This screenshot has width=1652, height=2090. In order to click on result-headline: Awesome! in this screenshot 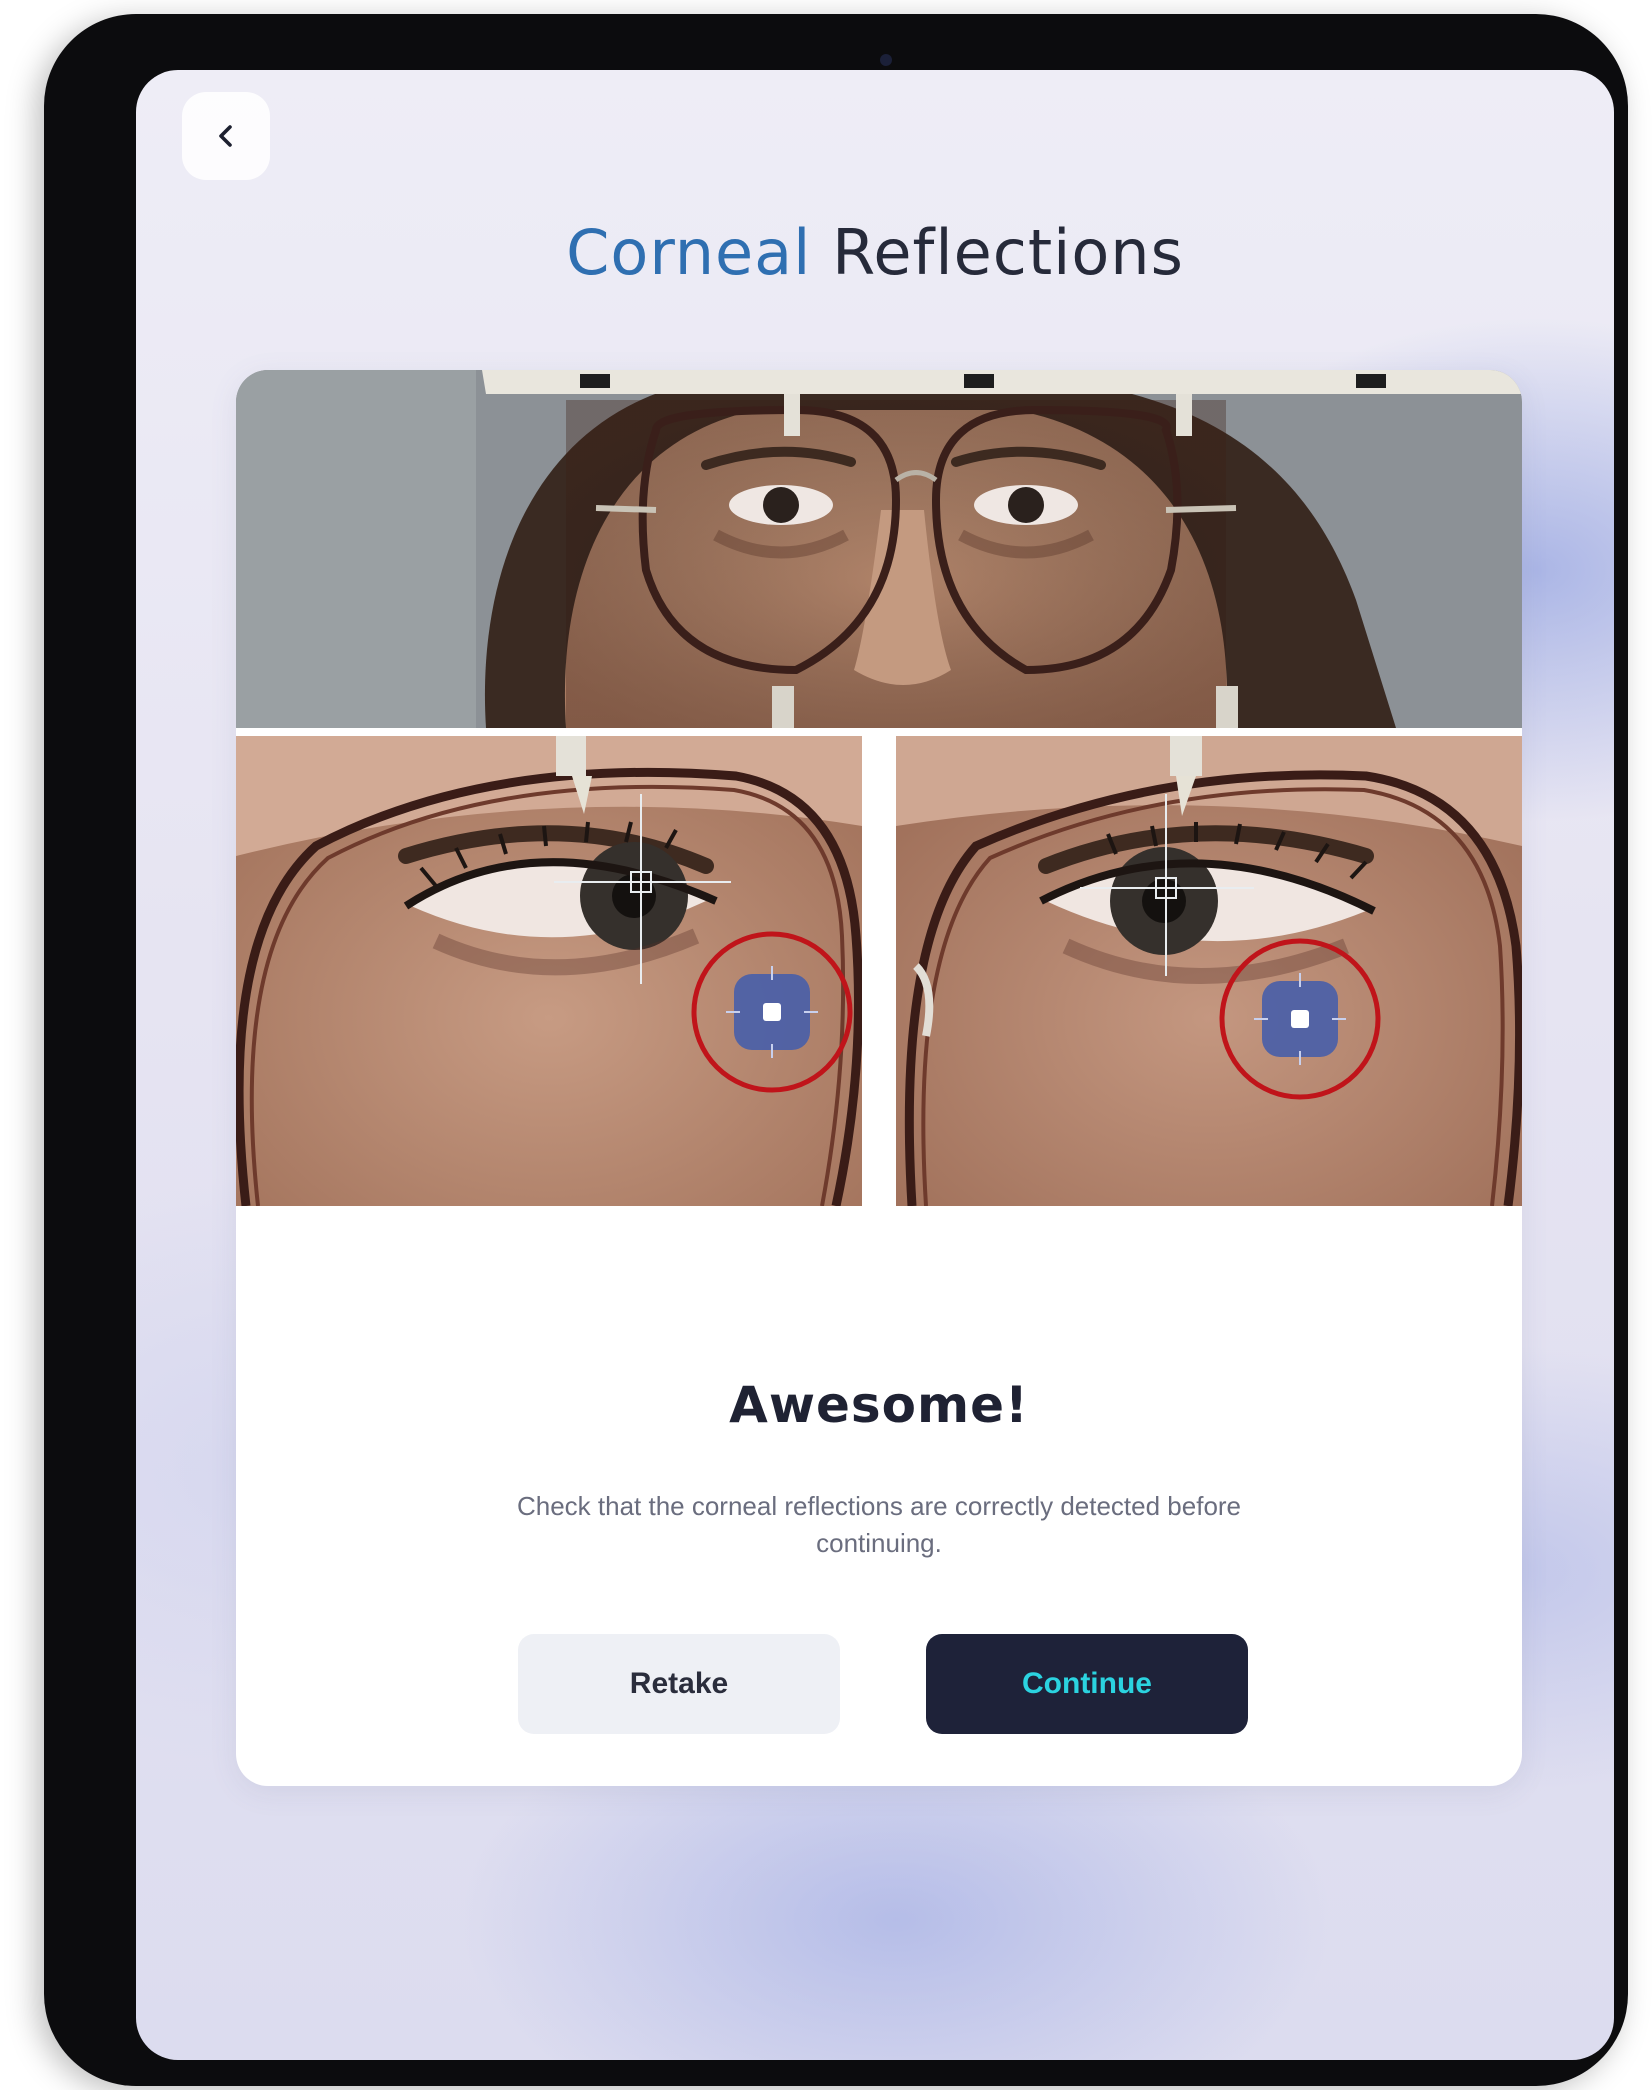, I will do `click(879, 1405)`.